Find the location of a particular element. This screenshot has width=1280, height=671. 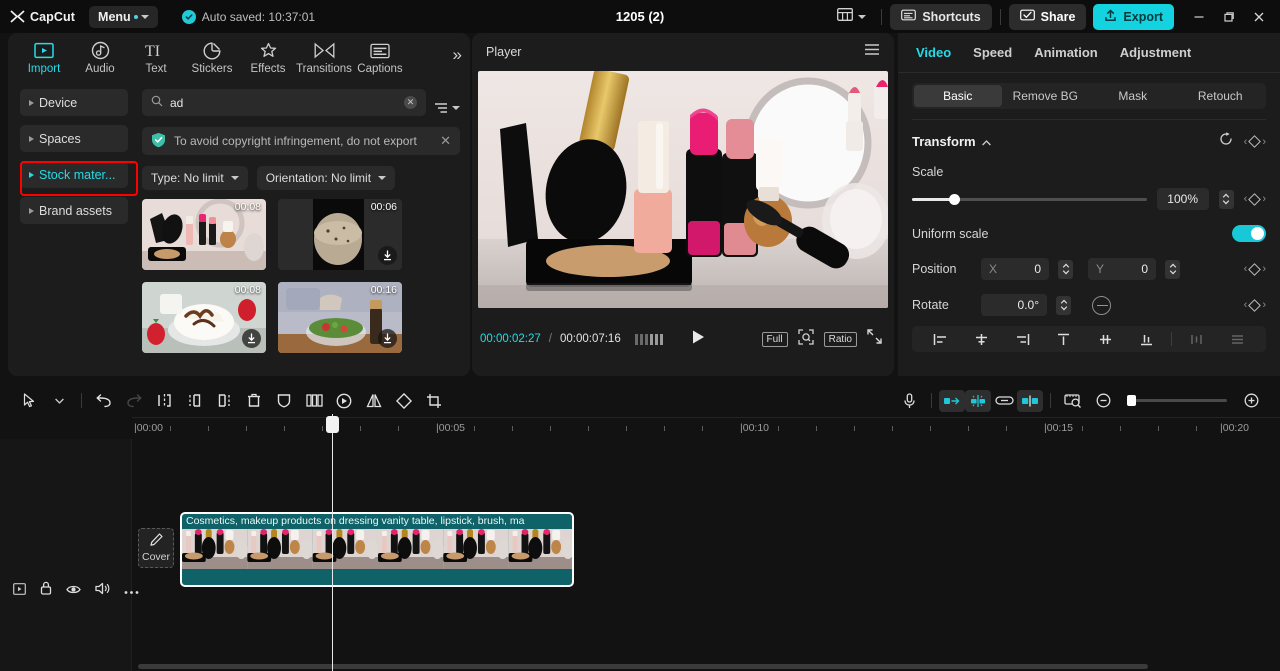

scale-value: 100% is located at coordinates (1182, 199).